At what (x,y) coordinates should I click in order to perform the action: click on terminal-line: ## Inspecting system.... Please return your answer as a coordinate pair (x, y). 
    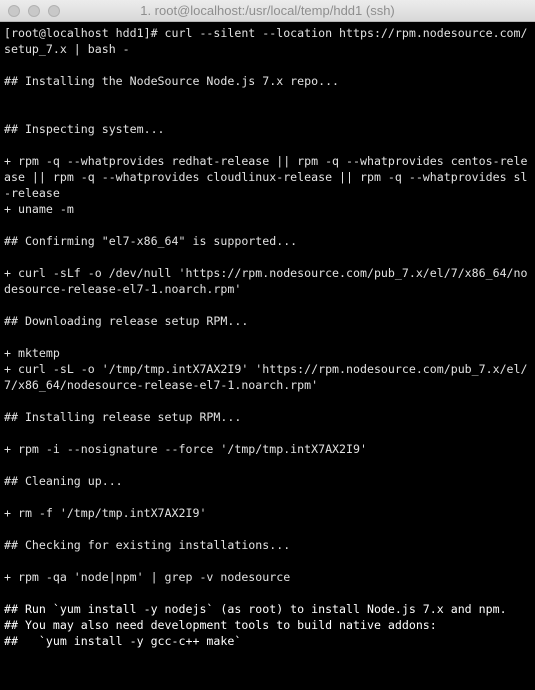
    Looking at the image, I should click on (84, 129).